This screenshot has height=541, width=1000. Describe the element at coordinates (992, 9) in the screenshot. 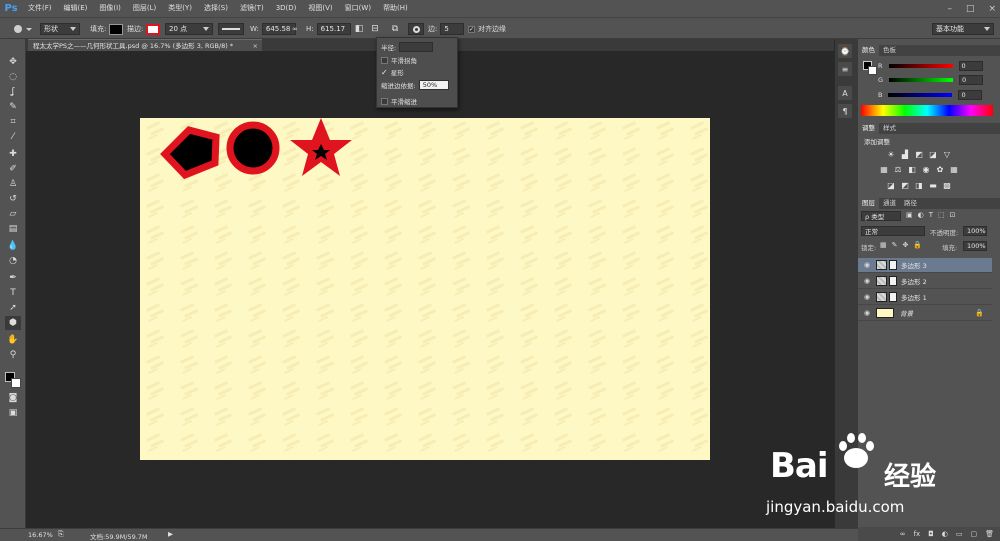

I see `close-button: ×` at that location.